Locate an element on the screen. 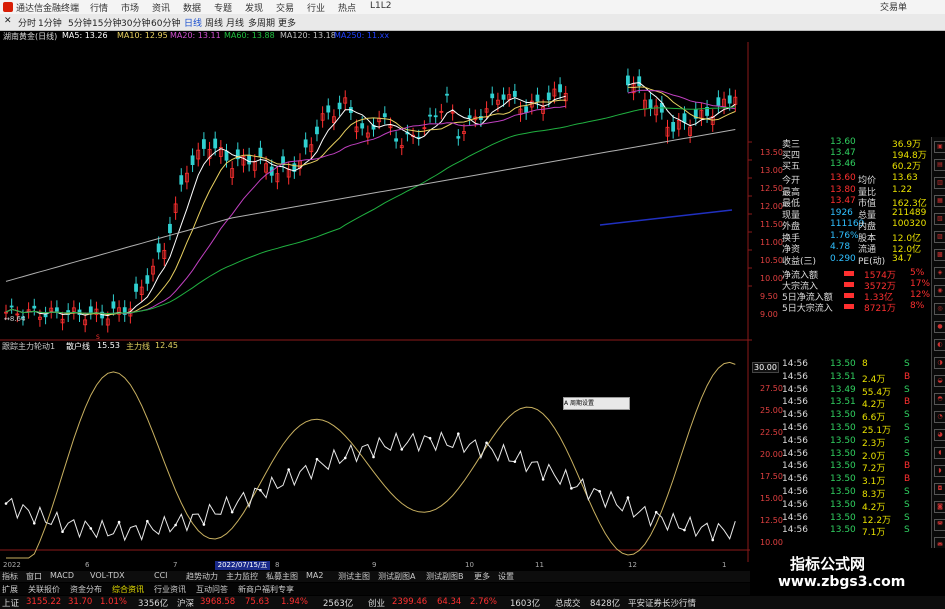 The height and width of the screenshot is (609, 945). low-marker: S is located at coordinates (98, 337).